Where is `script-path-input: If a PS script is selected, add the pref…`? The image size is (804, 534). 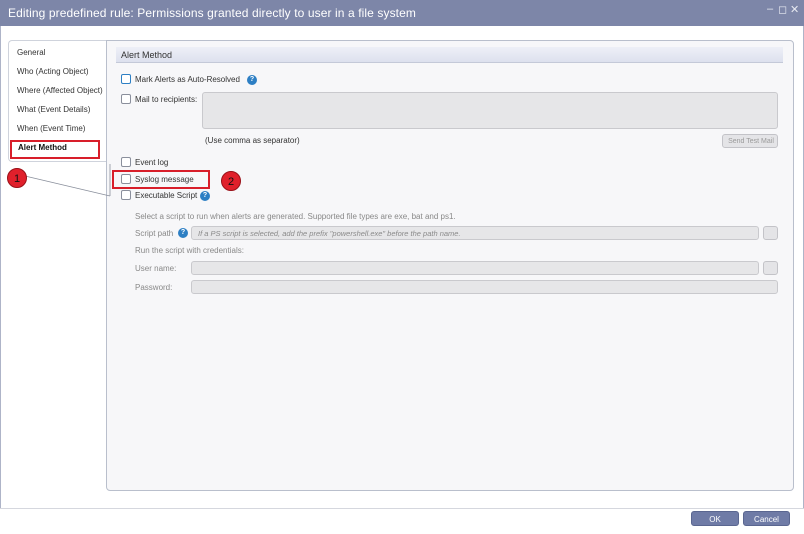
script-path-input: If a PS script is selected, add the pref… is located at coordinates (475, 233).